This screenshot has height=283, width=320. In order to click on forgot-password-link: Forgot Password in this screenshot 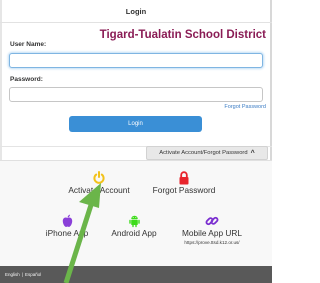, I will do `click(245, 107)`.